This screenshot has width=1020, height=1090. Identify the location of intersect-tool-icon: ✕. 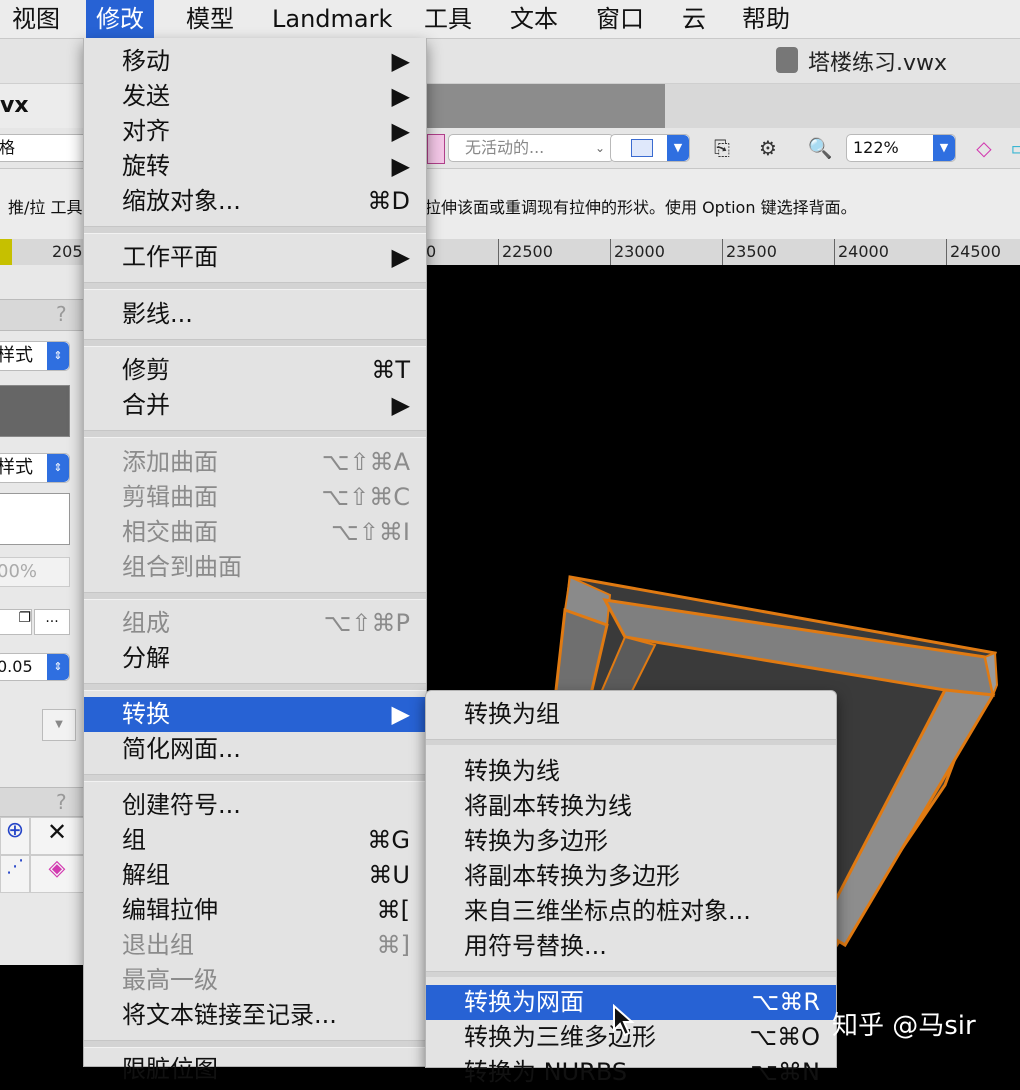
(57, 836).